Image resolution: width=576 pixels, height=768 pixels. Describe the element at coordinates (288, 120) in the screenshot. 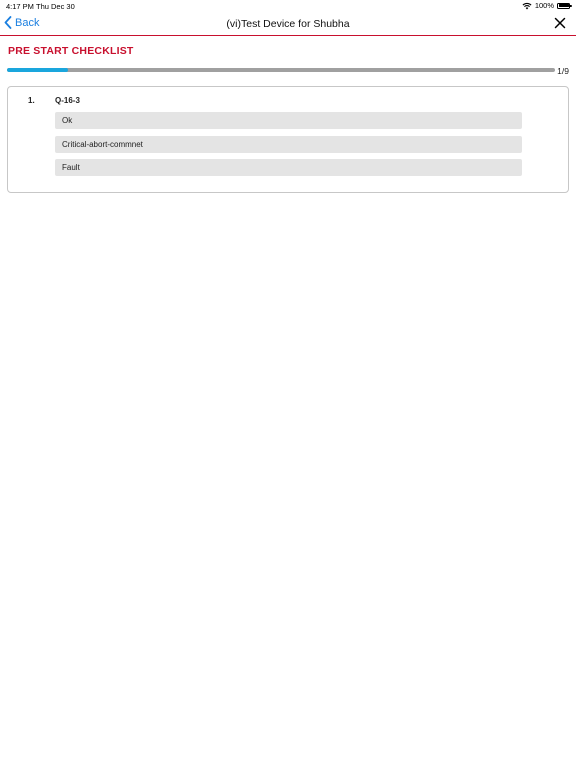

I see `option-ok: Ok` at that location.